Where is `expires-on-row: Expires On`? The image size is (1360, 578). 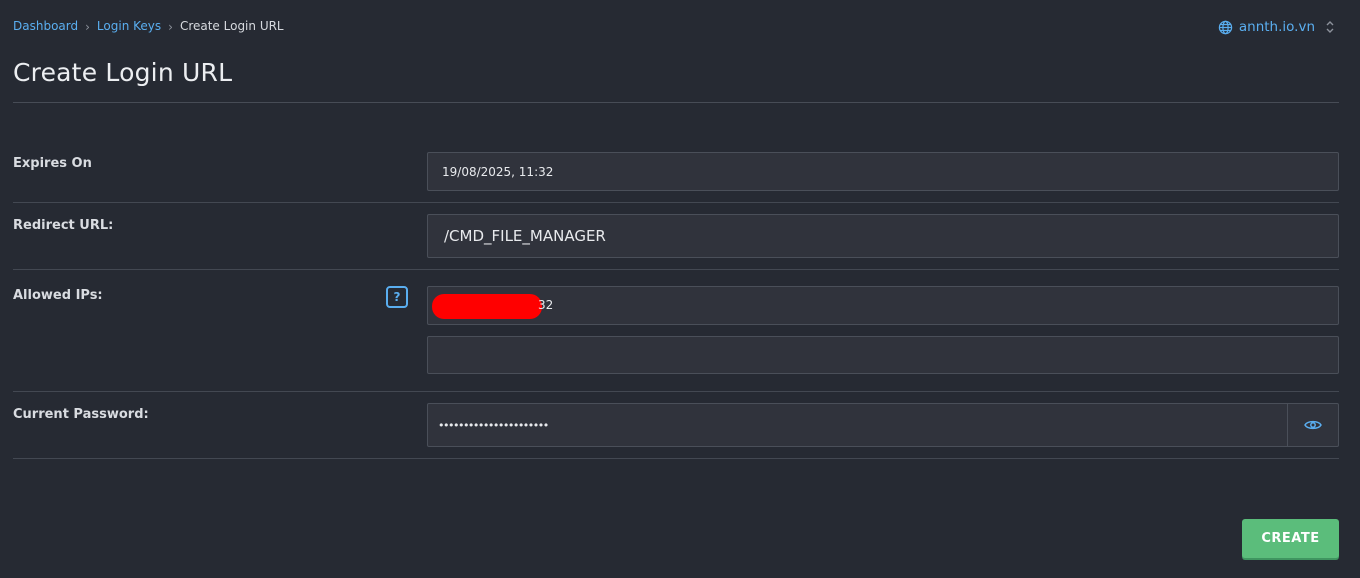
expires-on-row: Expires On is located at coordinates (676, 171).